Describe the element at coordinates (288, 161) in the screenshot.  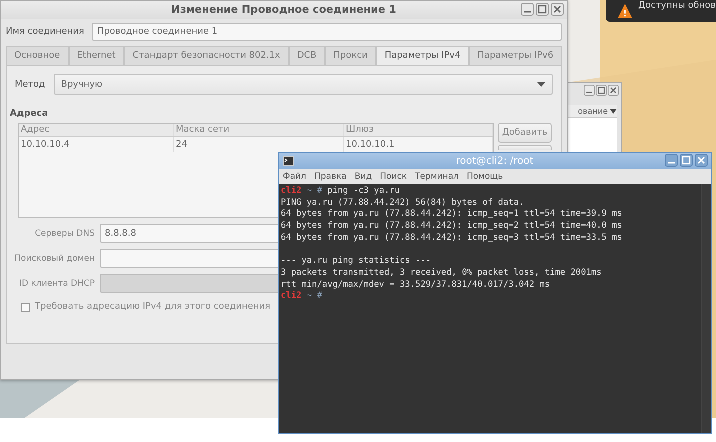
I see `terminal-icon` at that location.